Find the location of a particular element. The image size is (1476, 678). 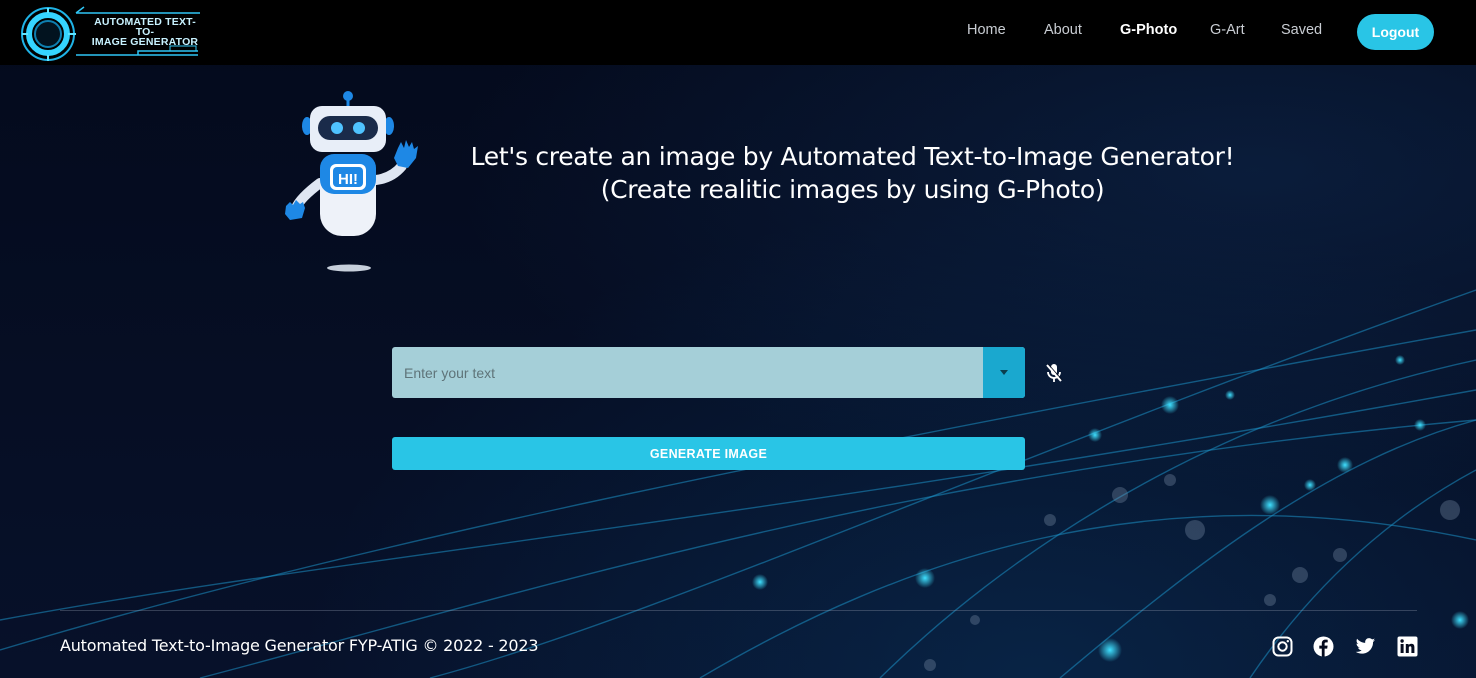

caret-down-icon is located at coordinates (1004, 372).